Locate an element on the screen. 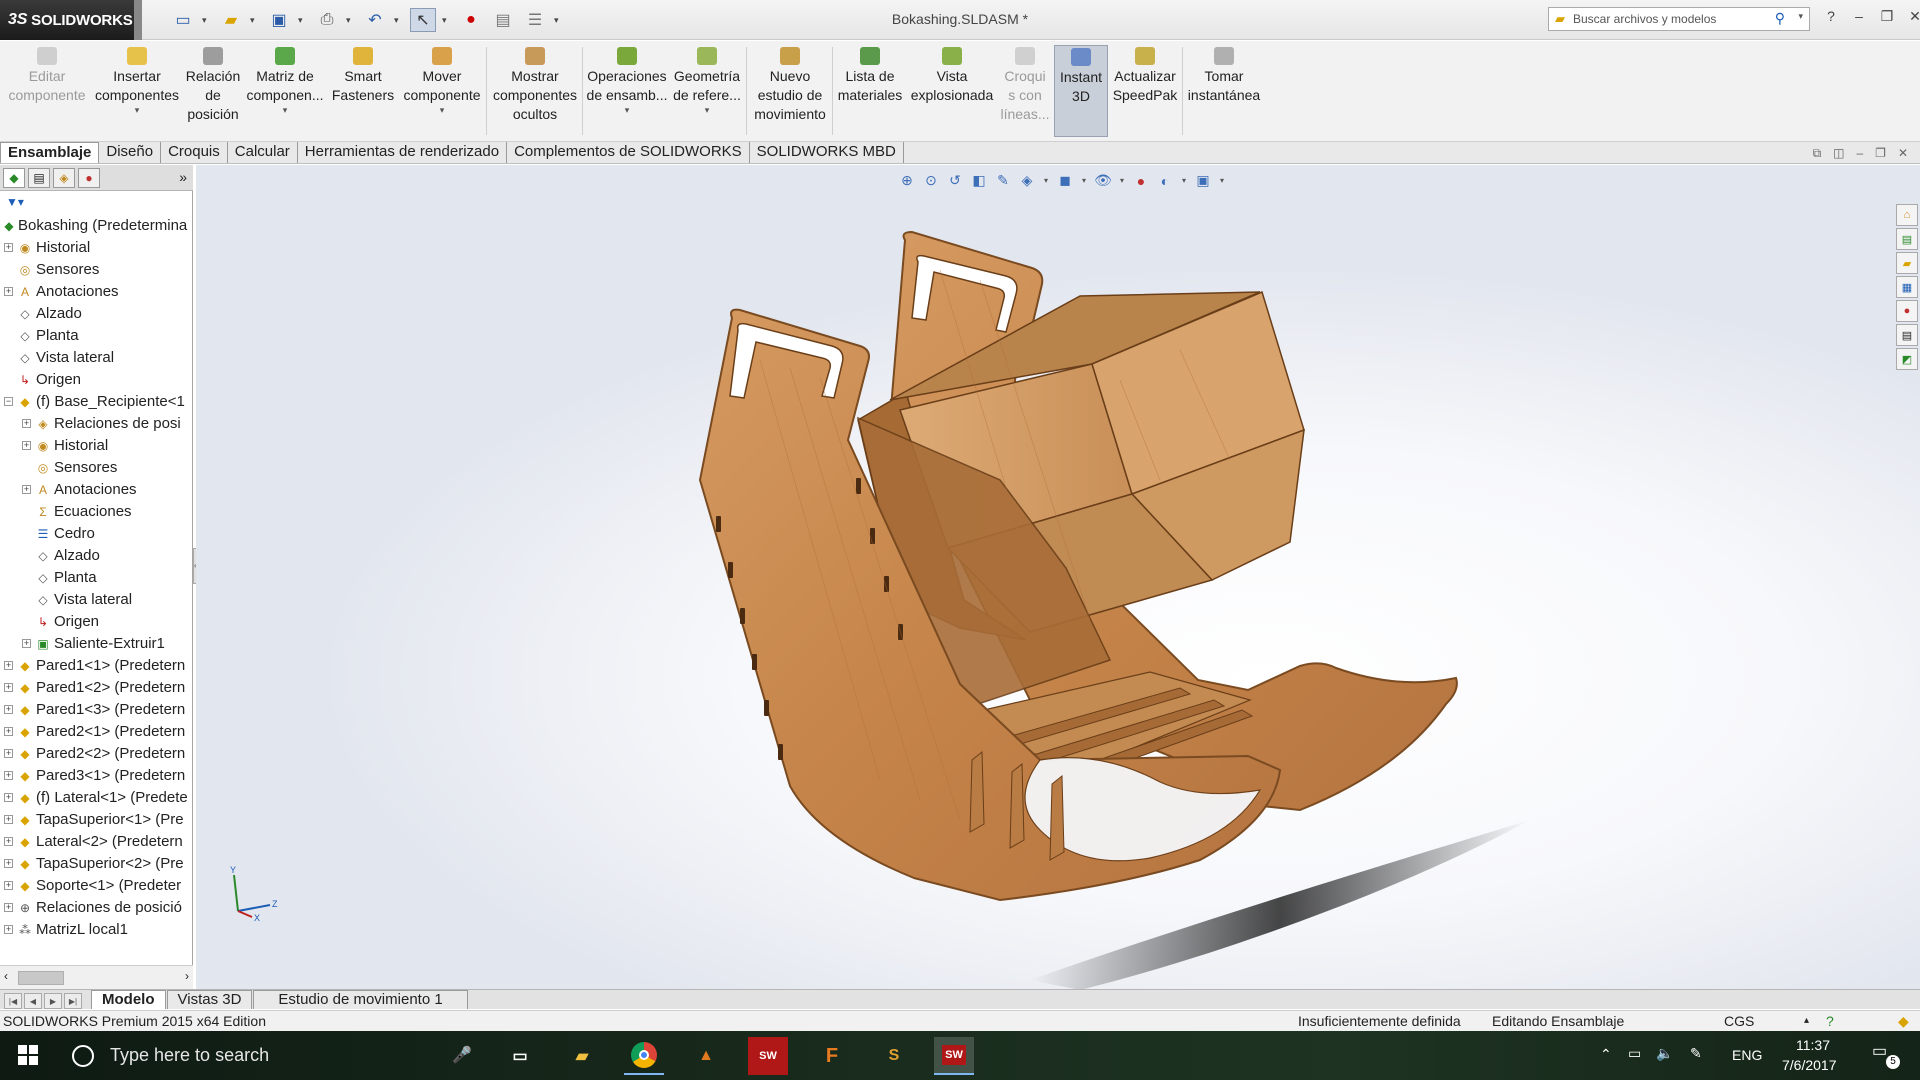  component-pattern-button: Matriz de componen... ▾ is located at coordinates (285, 91).